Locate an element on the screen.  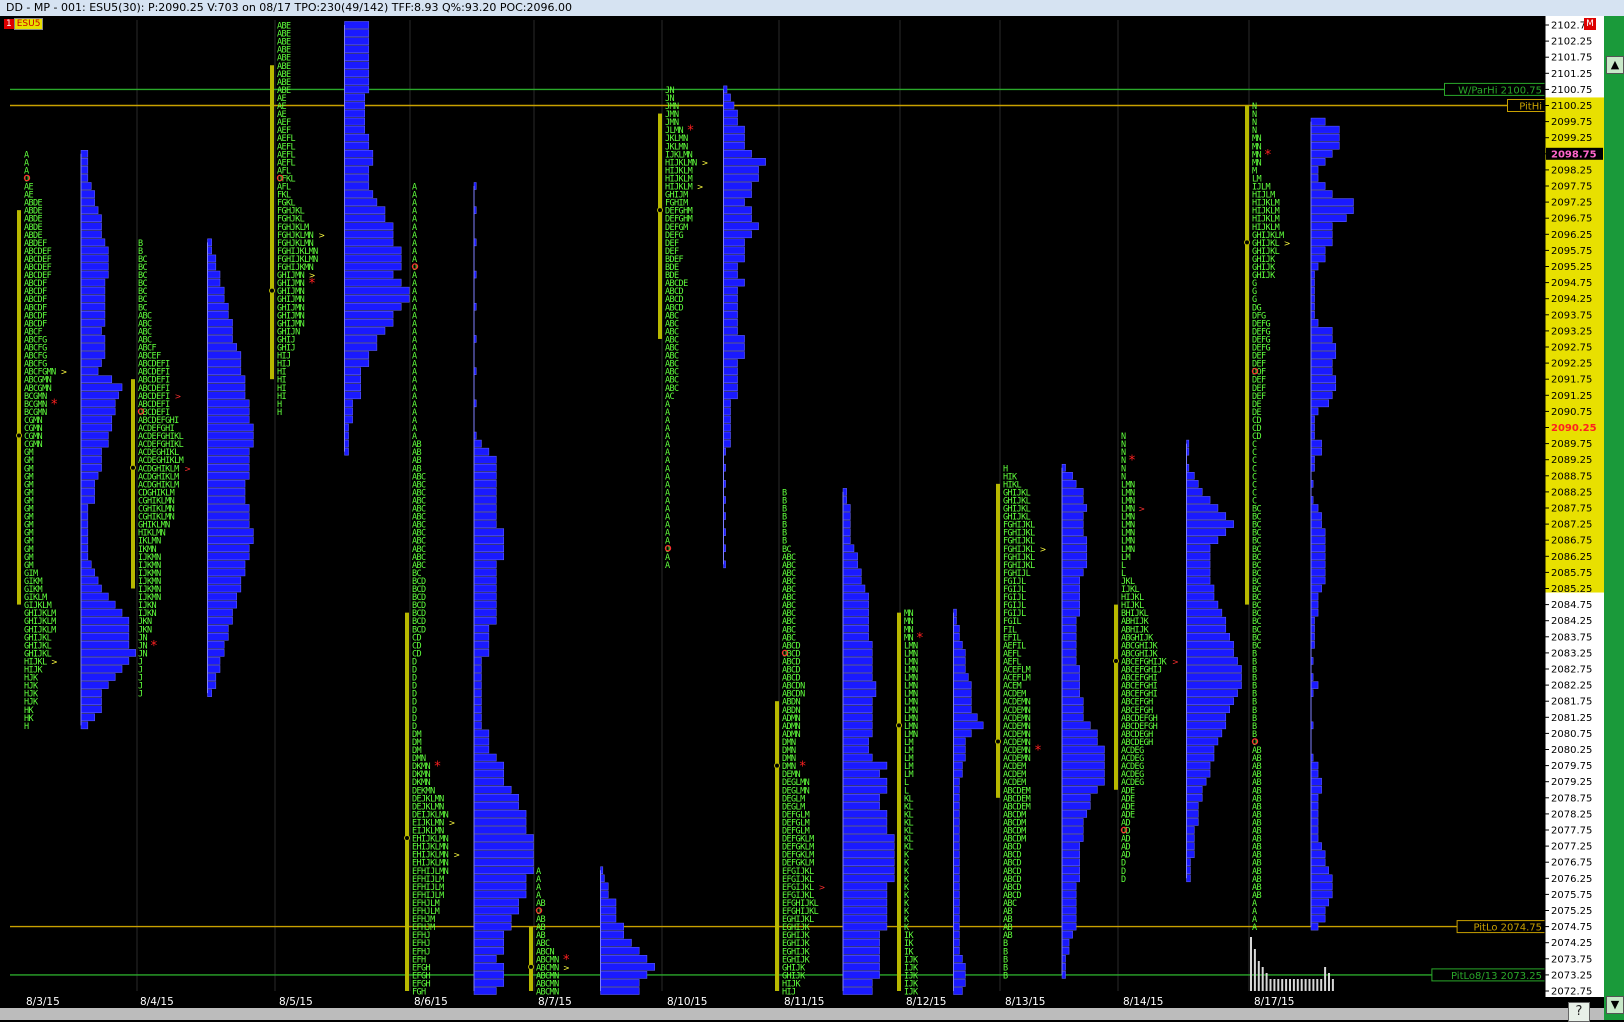
price-tick-label: 2093.25 is located at coordinates (1571, 331).